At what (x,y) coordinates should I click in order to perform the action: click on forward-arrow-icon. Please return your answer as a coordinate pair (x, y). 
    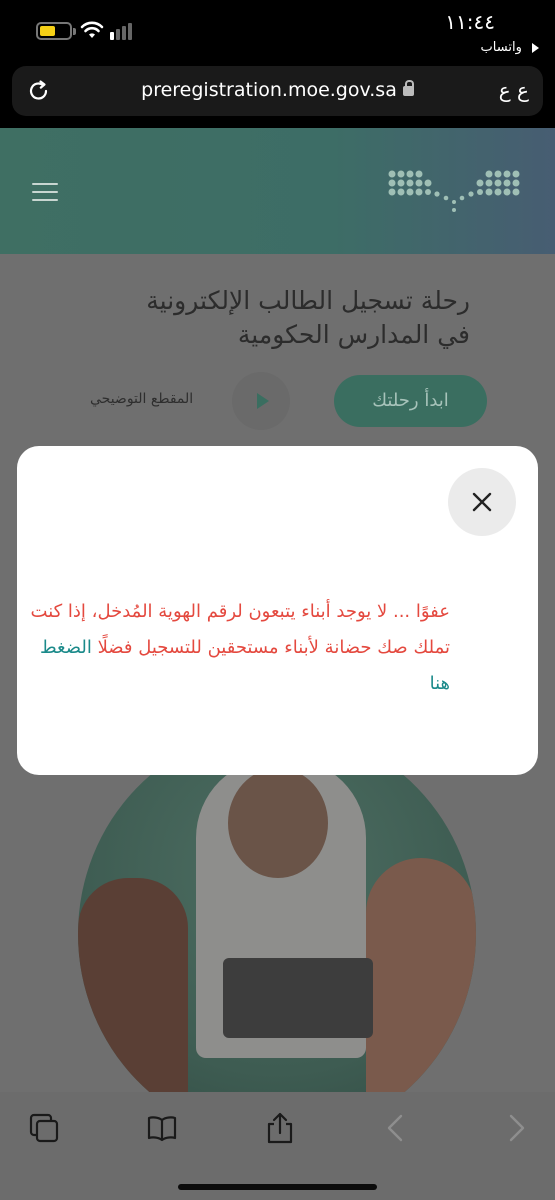
    Looking at the image, I should click on (516, 1128).